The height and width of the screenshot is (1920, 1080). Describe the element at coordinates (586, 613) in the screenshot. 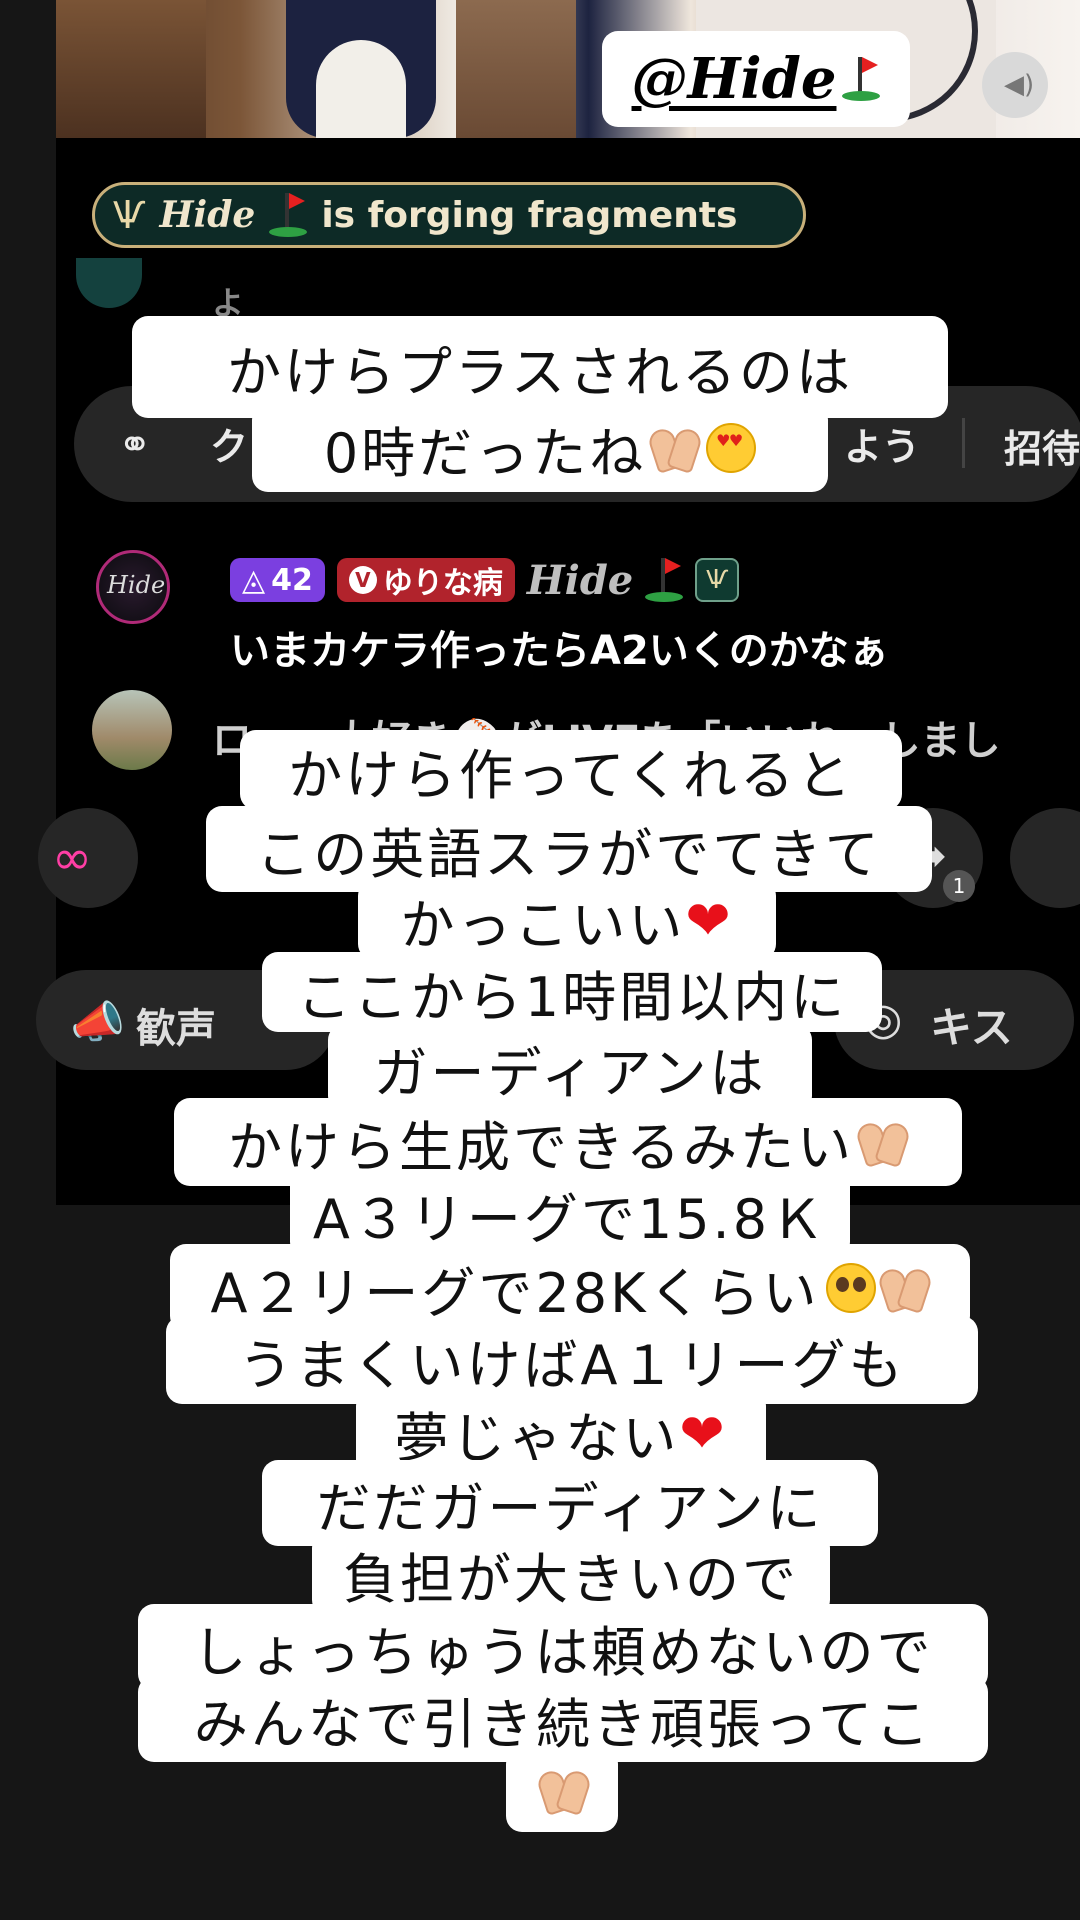

I see `chat-message: Hide ◬ 42 V ゆりな病 Hide Ѱ いまカケラ作ったらA2いくのかなぁ` at that location.